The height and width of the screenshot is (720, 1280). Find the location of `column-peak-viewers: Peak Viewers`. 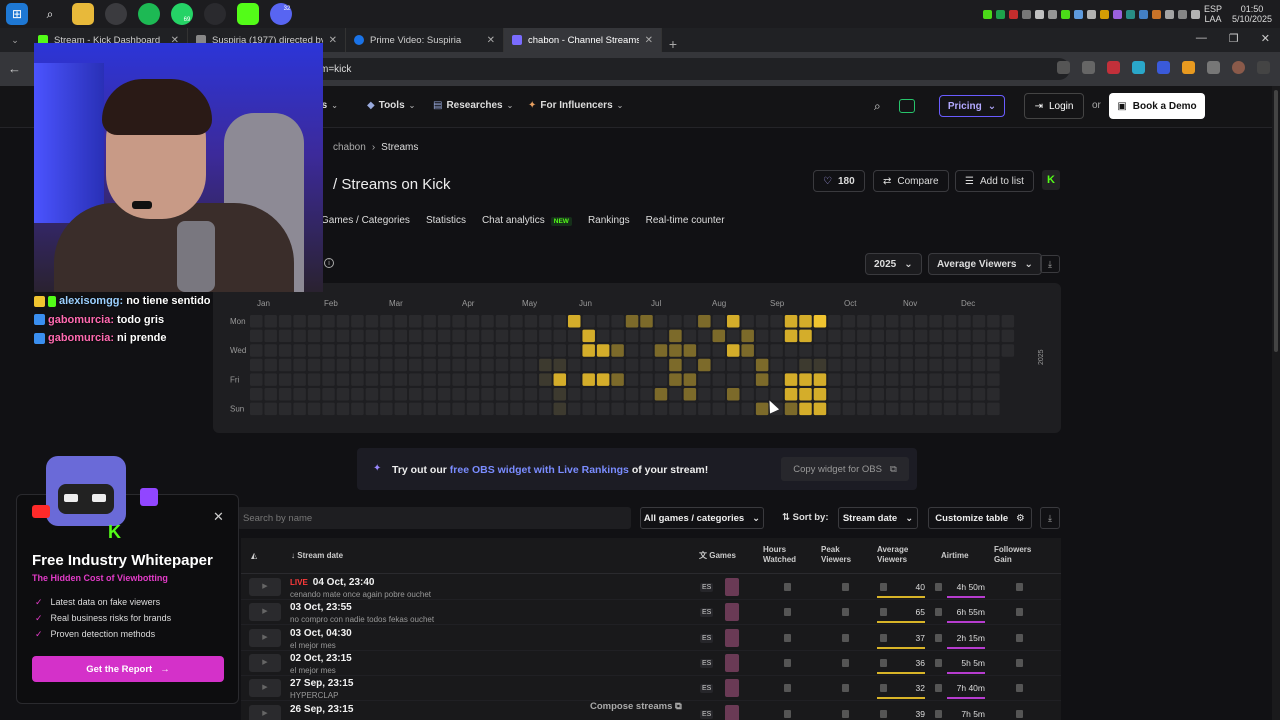

column-peak-viewers: Peak Viewers is located at coordinates (839, 555).